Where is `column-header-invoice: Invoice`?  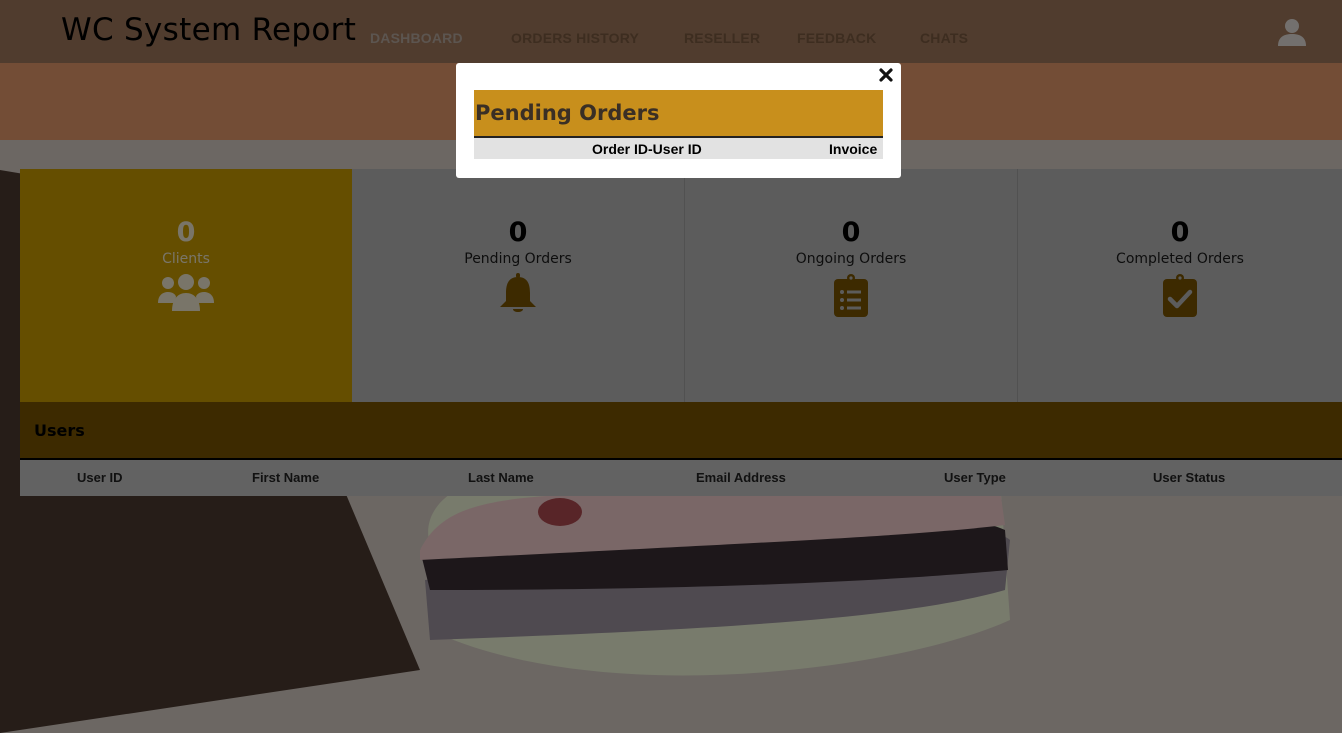 column-header-invoice: Invoice is located at coordinates (853, 149).